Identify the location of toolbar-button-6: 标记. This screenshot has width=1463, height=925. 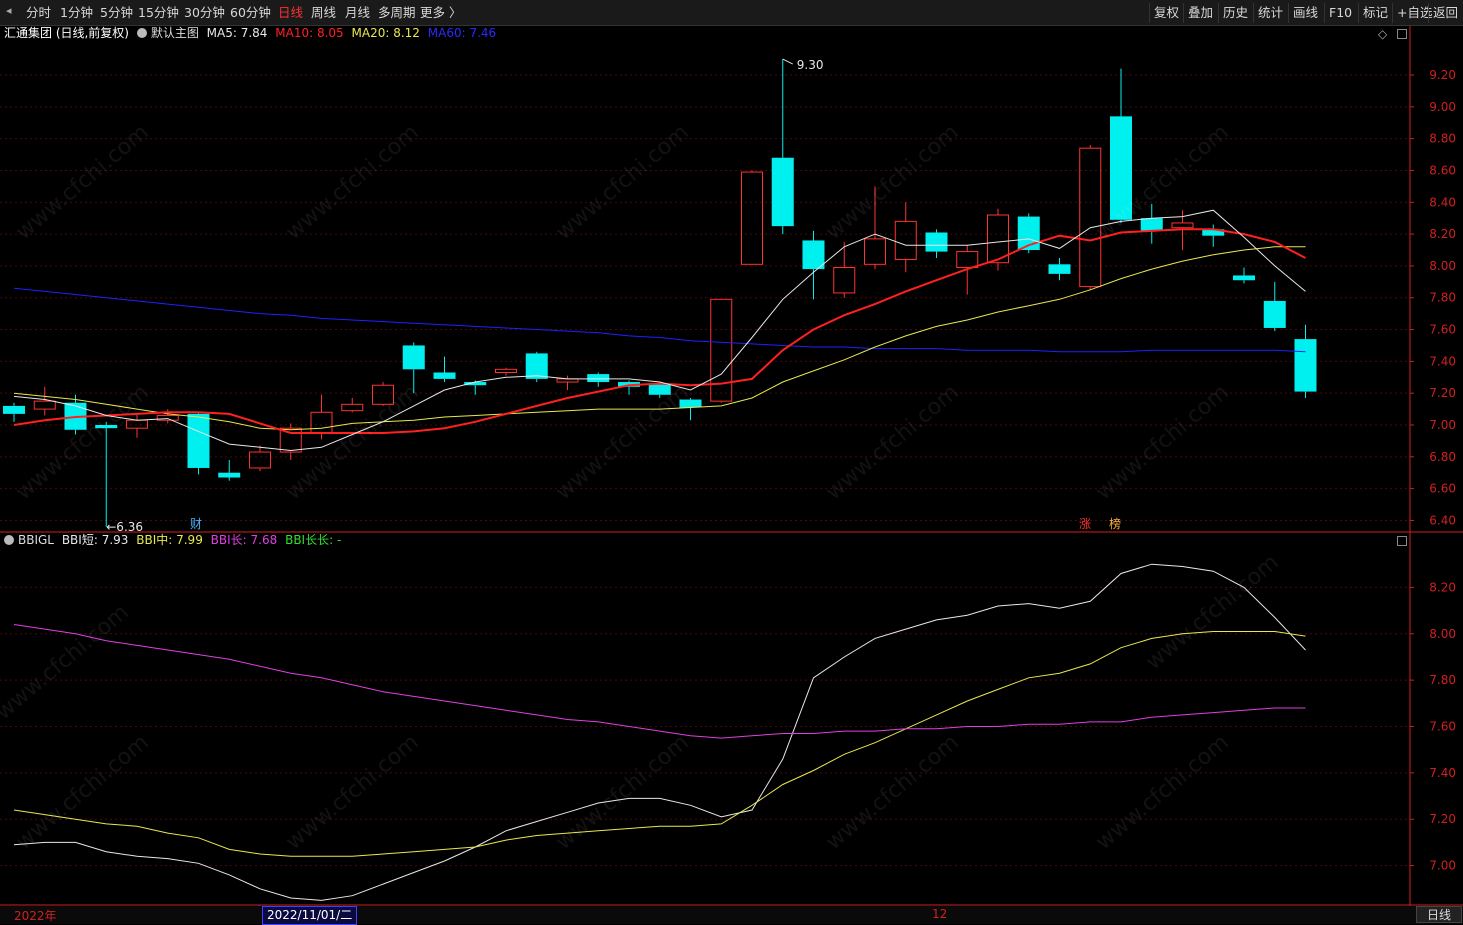
(1375, 13).